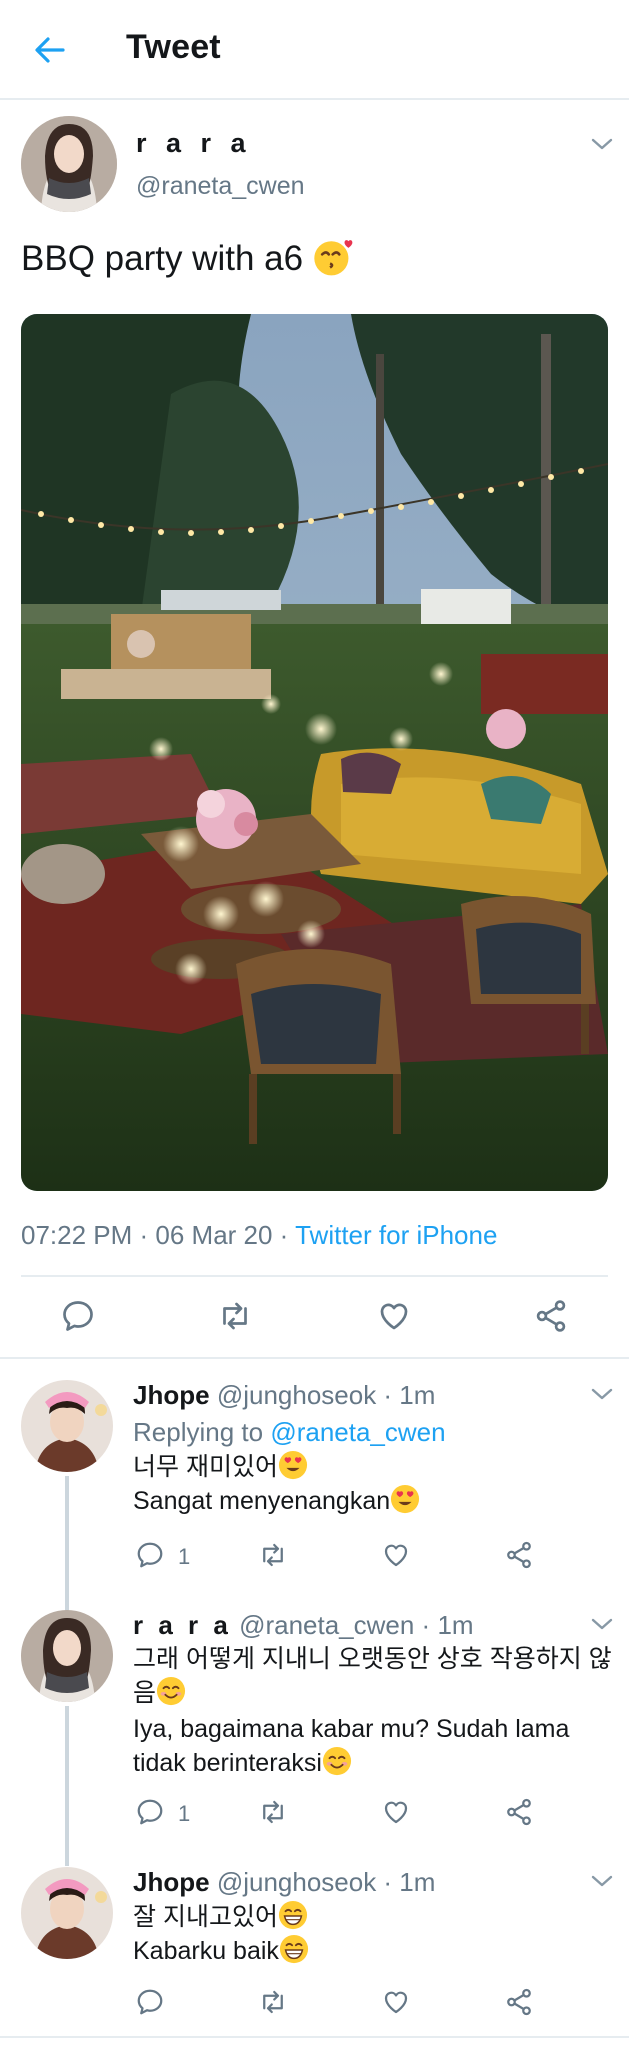 The height and width of the screenshot is (2048, 629). Describe the element at coordinates (173, 47) in the screenshot. I see `page-title: Tweet` at that location.